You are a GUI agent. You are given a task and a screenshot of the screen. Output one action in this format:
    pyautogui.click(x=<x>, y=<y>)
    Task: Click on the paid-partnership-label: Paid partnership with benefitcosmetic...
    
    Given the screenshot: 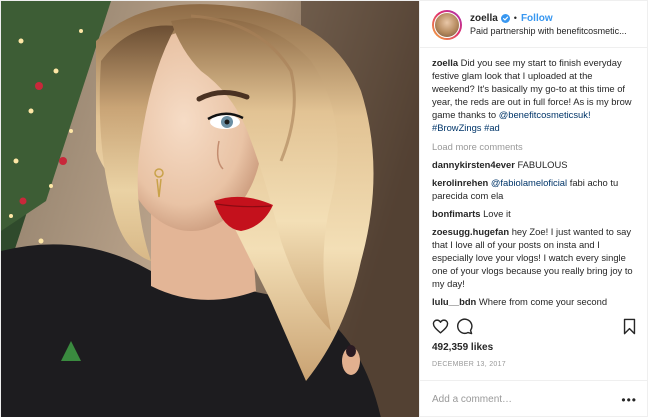 What is the action you would take?
    pyautogui.click(x=548, y=31)
    